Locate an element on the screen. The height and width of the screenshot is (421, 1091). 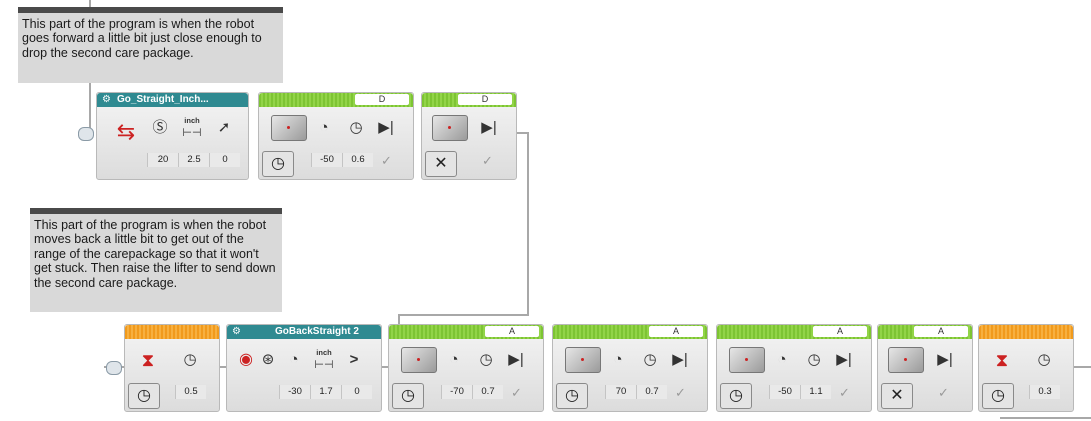
wait-time-block-2: ⧗ ◷ ◷ 0.3 is located at coordinates (1026, 368).